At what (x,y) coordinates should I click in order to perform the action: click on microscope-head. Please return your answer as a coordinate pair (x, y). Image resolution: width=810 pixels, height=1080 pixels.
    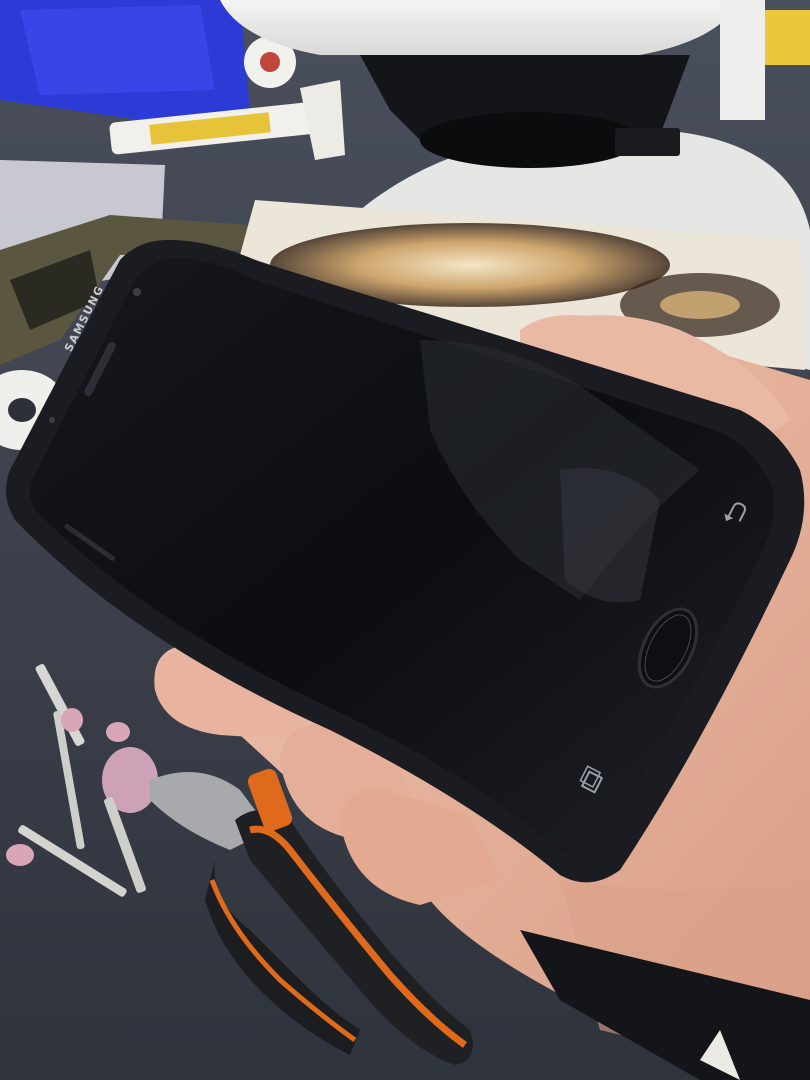
    Looking at the image, I should click on (480, 27).